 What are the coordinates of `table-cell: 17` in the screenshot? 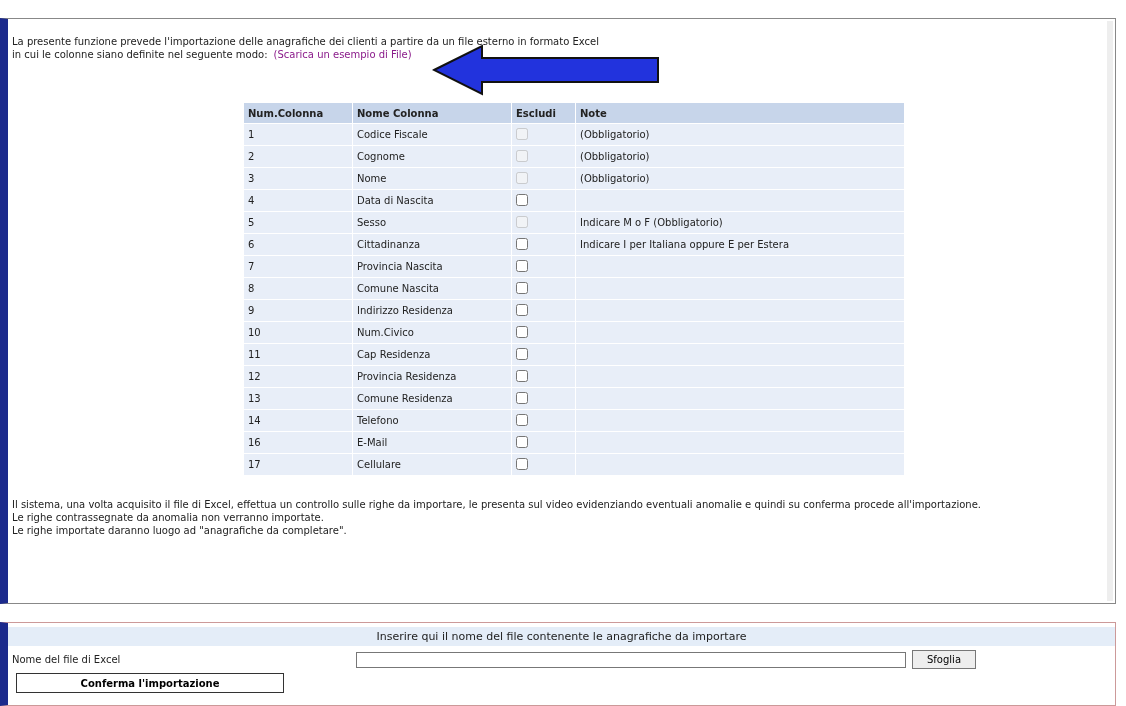 It's located at (298, 464).